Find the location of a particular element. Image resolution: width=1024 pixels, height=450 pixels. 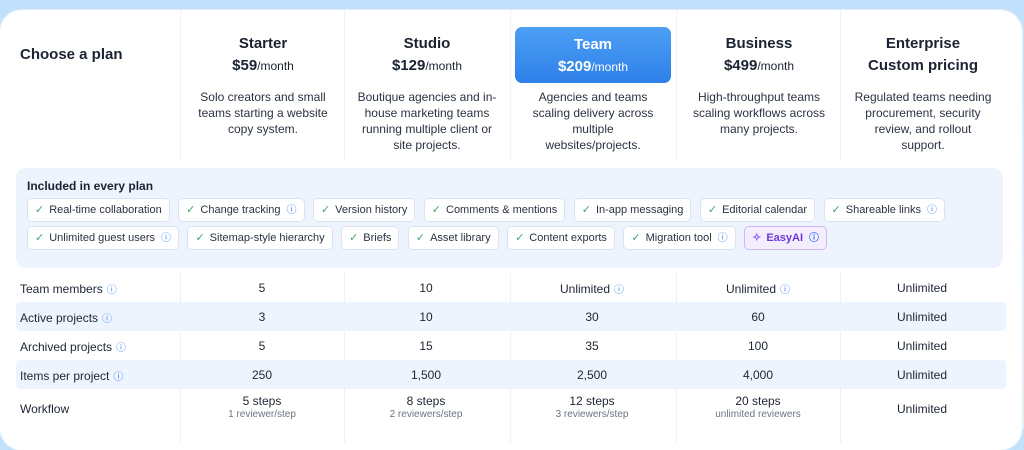

table-cell: 100 is located at coordinates (758, 346).